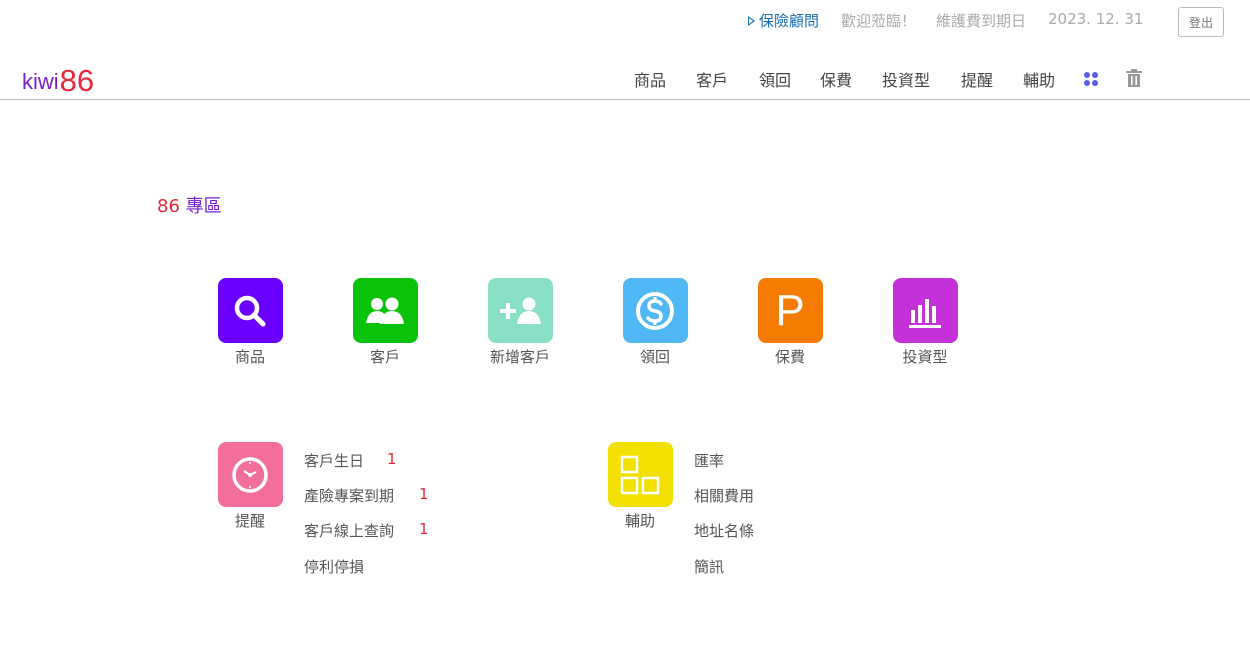  I want to click on reminder-item-stop-loss: 停利停損, so click(334, 566).